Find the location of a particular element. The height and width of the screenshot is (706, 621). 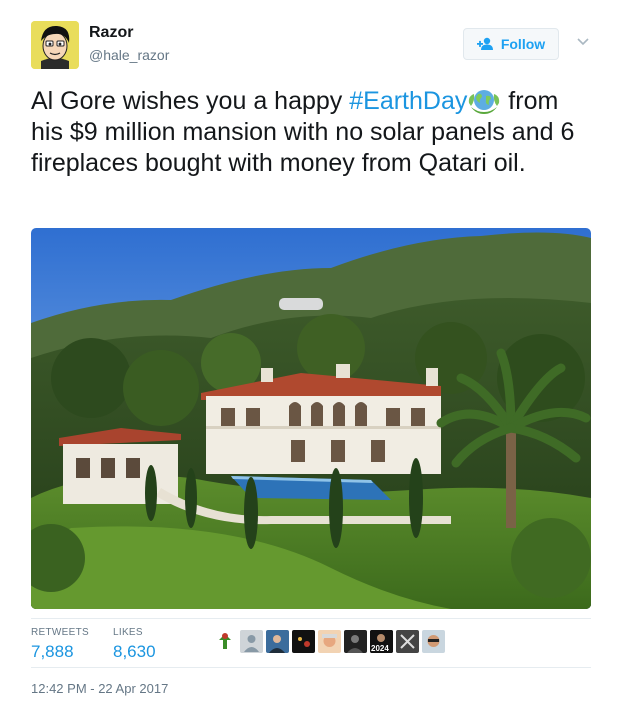

likes-label: LIKES is located at coordinates (128, 632).